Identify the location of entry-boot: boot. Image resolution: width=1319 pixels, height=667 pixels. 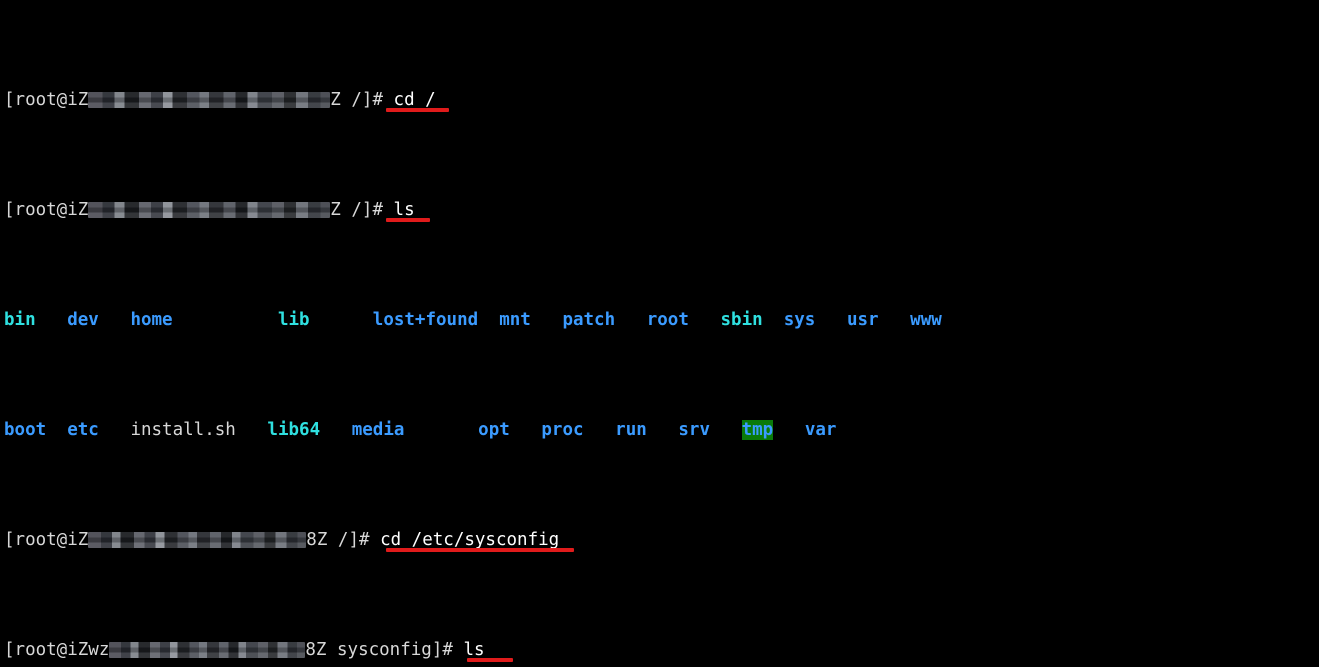
(25, 430).